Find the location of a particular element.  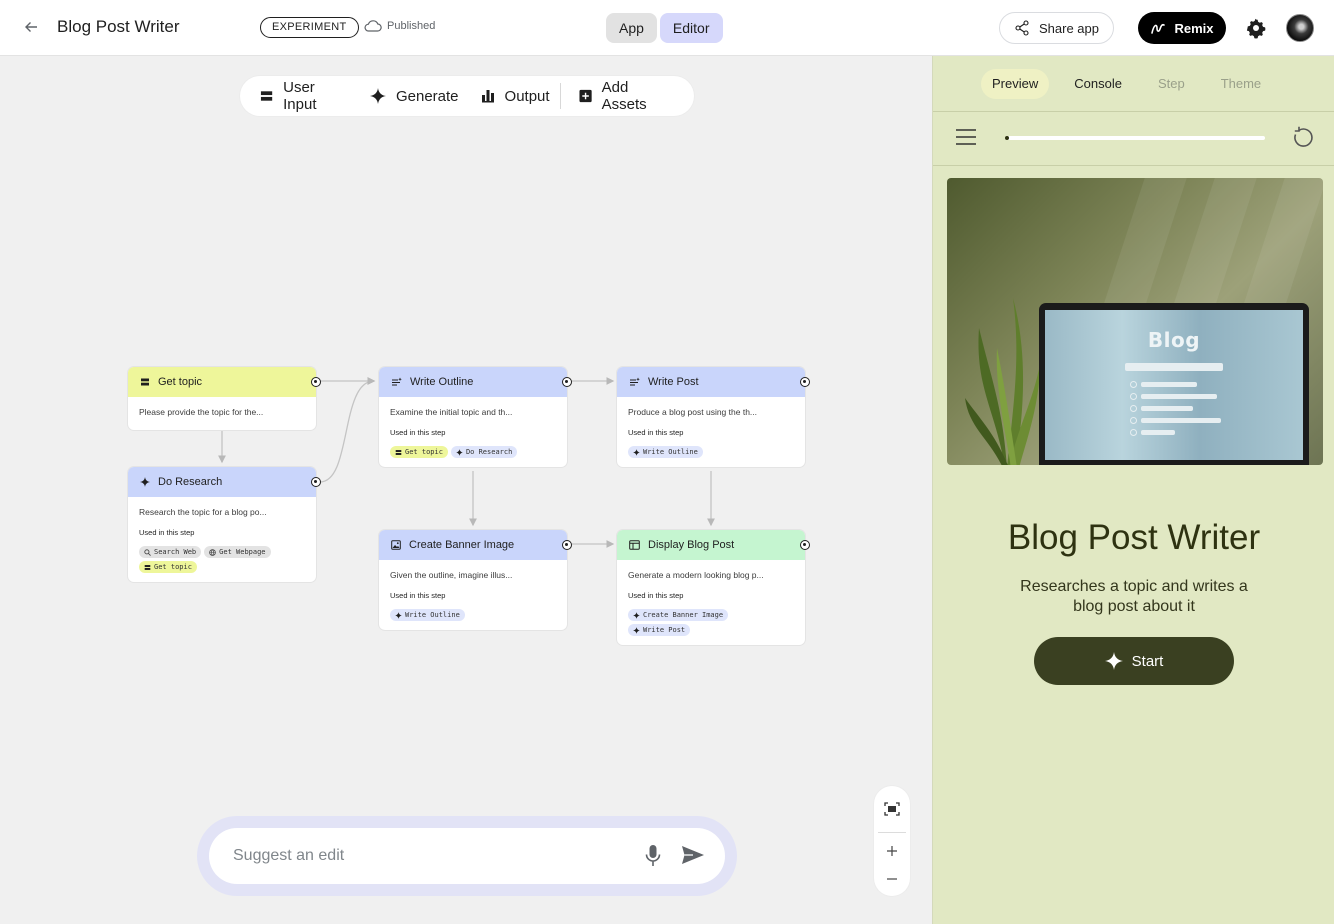

step-chips: Get topic Do Research is located at coordinates (473, 452).